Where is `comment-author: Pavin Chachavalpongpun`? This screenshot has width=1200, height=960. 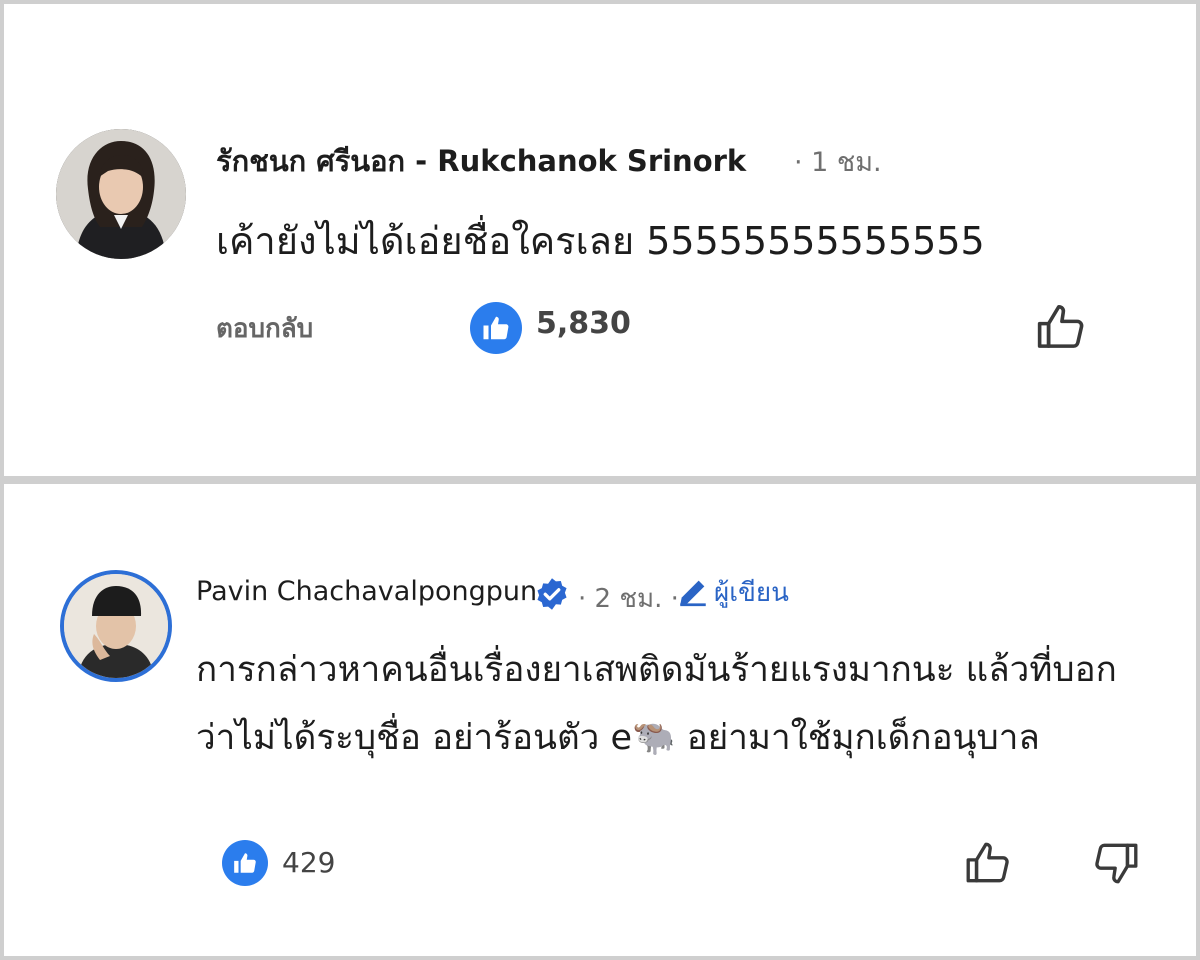 comment-author: Pavin Chachavalpongpun is located at coordinates (366, 591).